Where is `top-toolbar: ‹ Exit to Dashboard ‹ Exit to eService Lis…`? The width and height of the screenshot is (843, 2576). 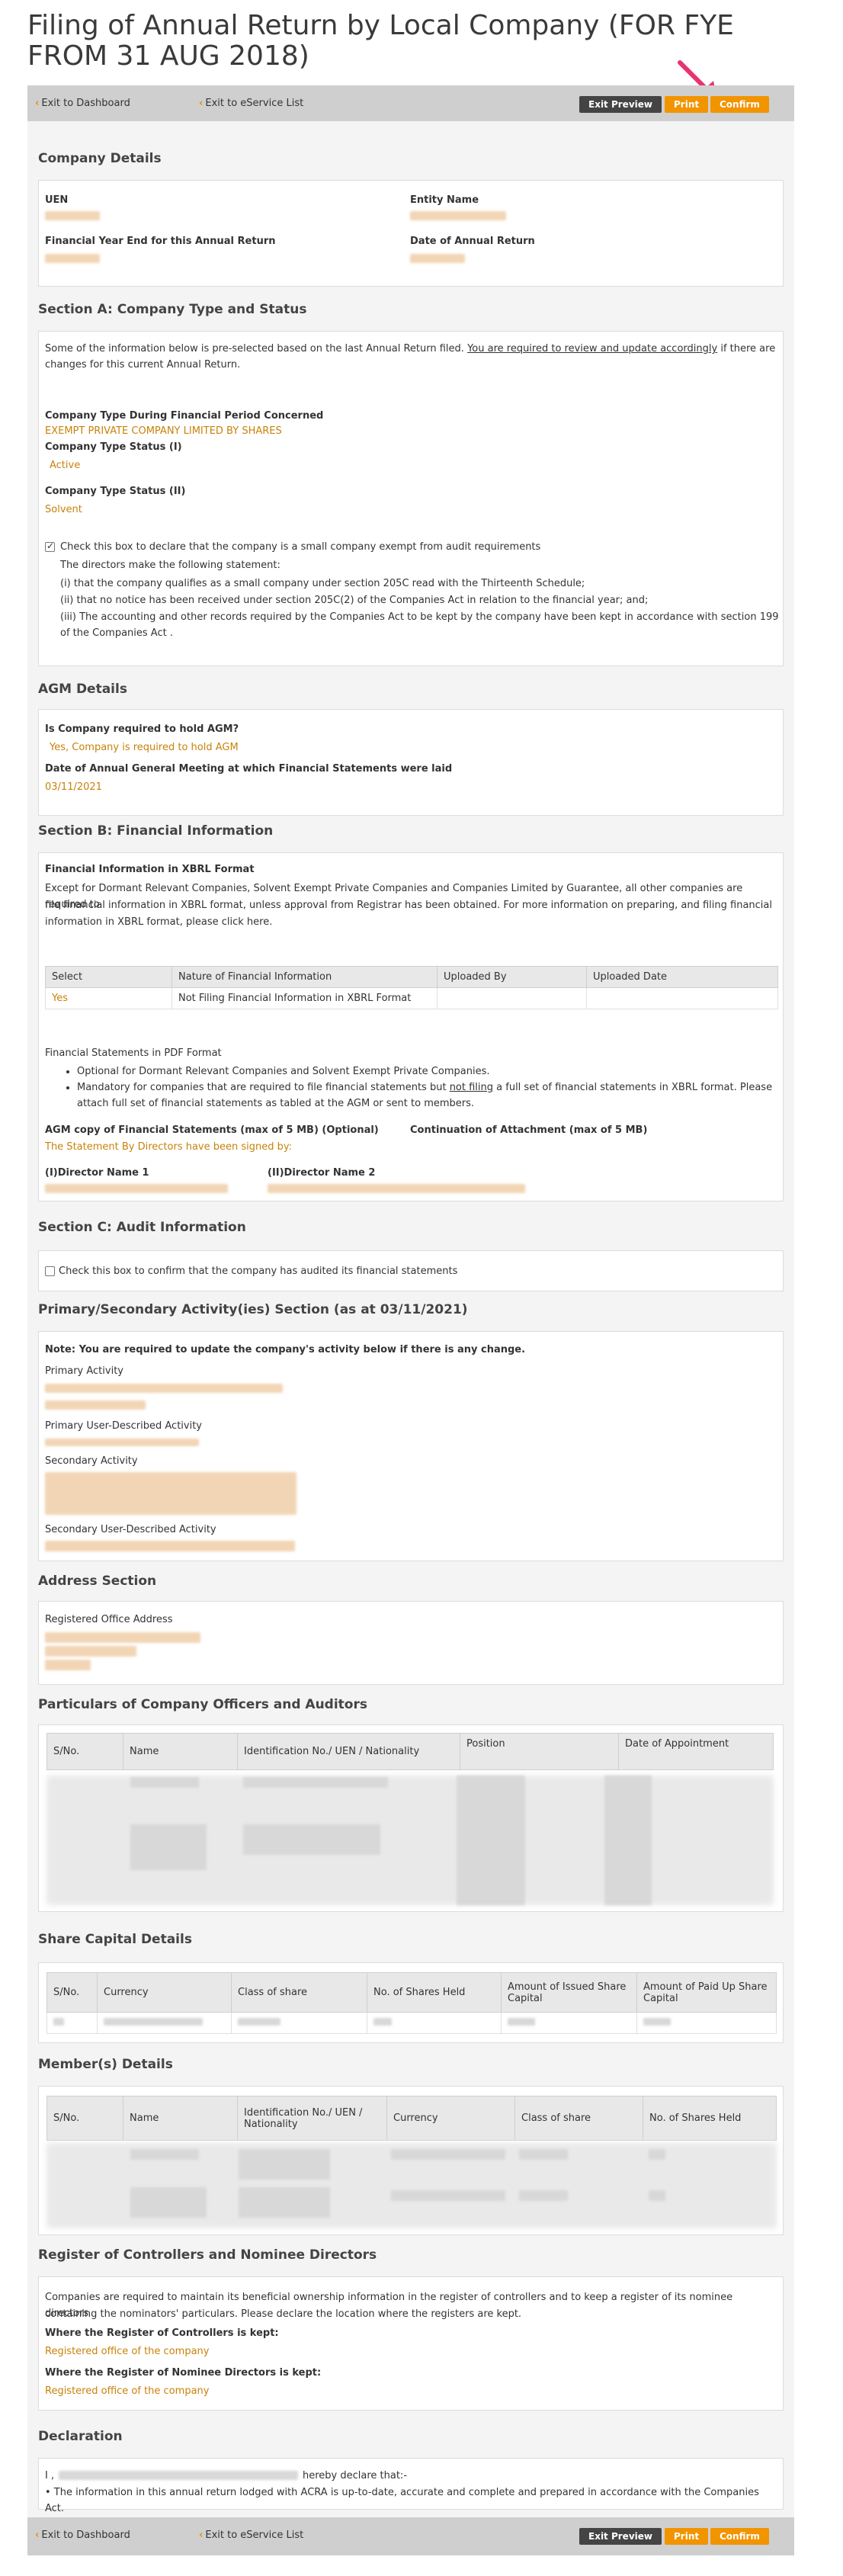 top-toolbar: ‹ Exit to Dashboard ‹ Exit to eService Lis… is located at coordinates (411, 104).